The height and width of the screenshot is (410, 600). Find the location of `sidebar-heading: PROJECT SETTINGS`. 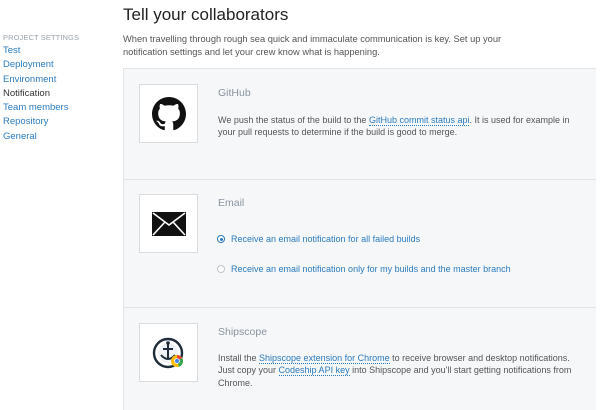

sidebar-heading: PROJECT SETTINGS is located at coordinates (41, 37).